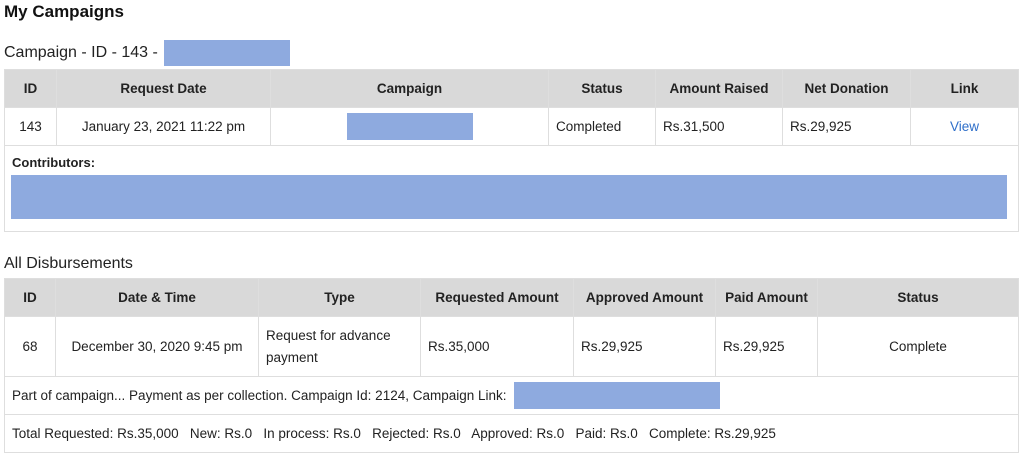 This screenshot has height=457, width=1024. I want to click on view-link: View, so click(964, 126).